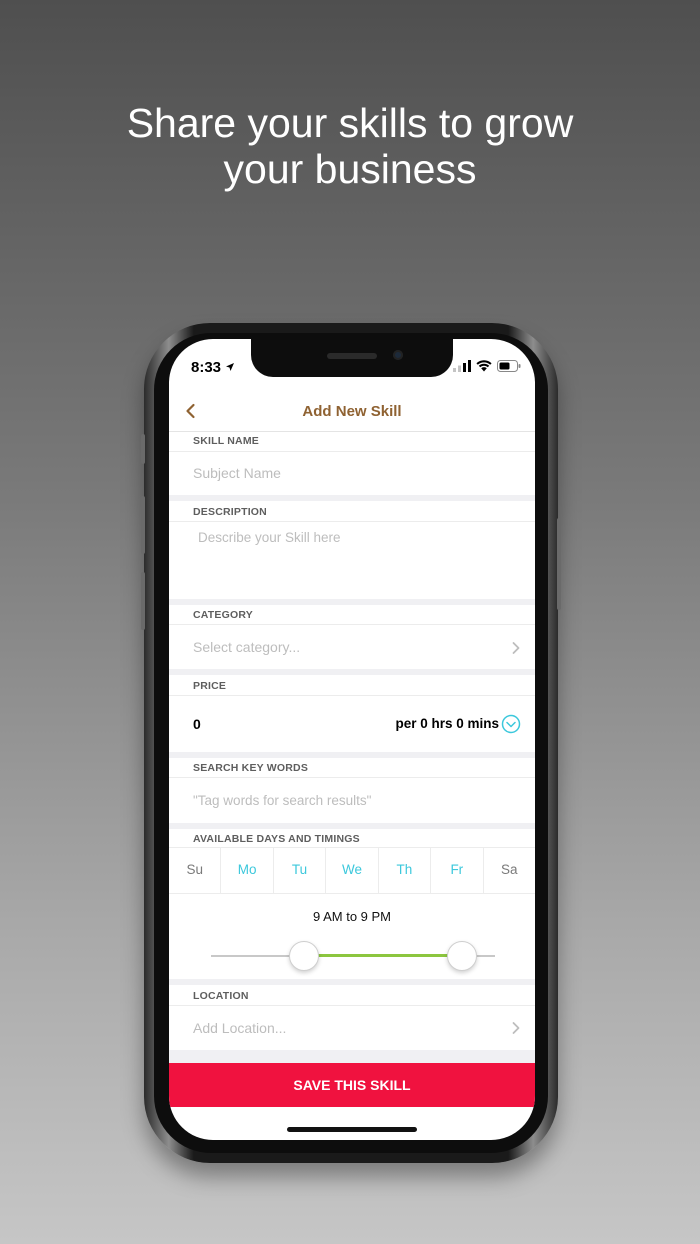 The width and height of the screenshot is (700, 1244). I want to click on time-range-text: 9 AM to 9 PM, so click(352, 916).